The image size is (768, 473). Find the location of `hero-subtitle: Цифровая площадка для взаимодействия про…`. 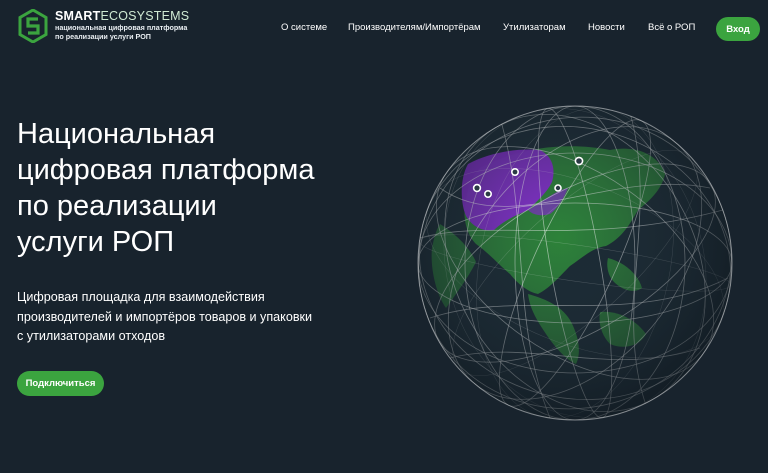

hero-subtitle: Цифровая площадка для взаимодействия про… is located at coordinates (182, 317).